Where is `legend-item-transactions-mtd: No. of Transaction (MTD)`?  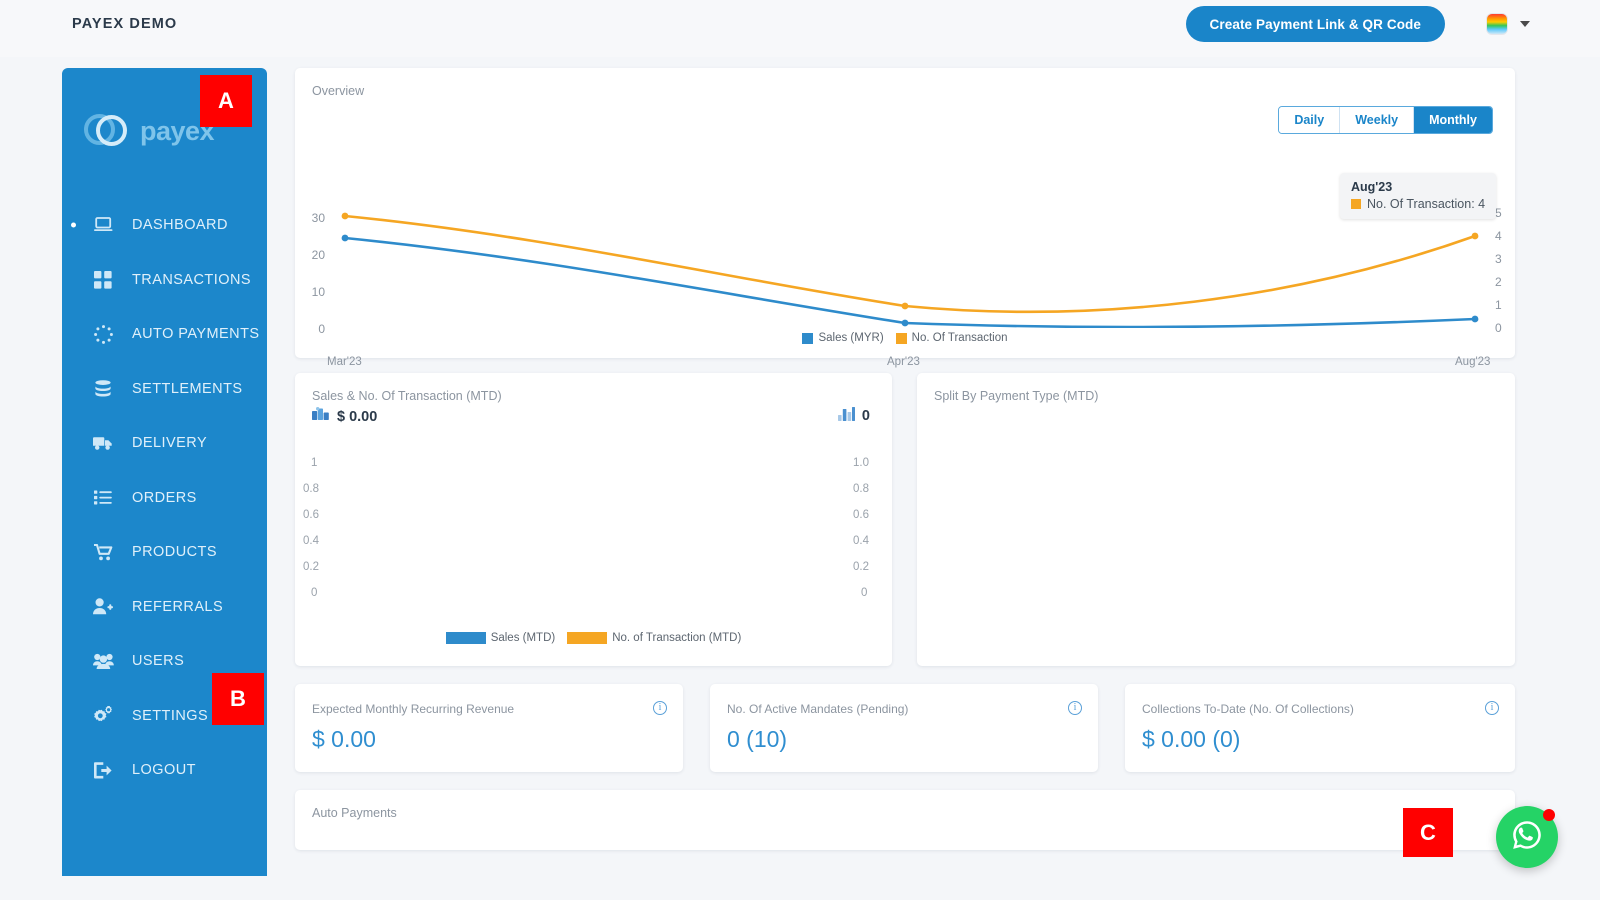
legend-item-transactions-mtd: No. of Transaction (MTD) is located at coordinates (654, 638).